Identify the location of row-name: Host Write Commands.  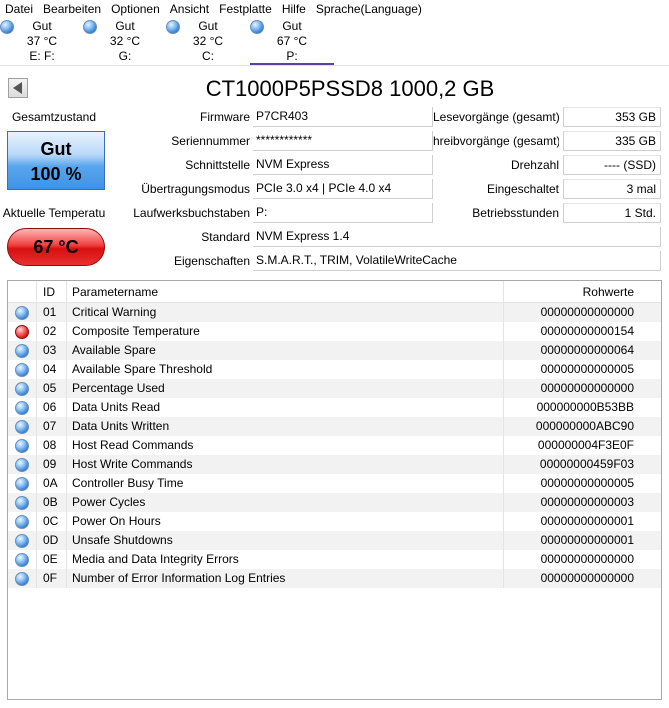
(284, 464).